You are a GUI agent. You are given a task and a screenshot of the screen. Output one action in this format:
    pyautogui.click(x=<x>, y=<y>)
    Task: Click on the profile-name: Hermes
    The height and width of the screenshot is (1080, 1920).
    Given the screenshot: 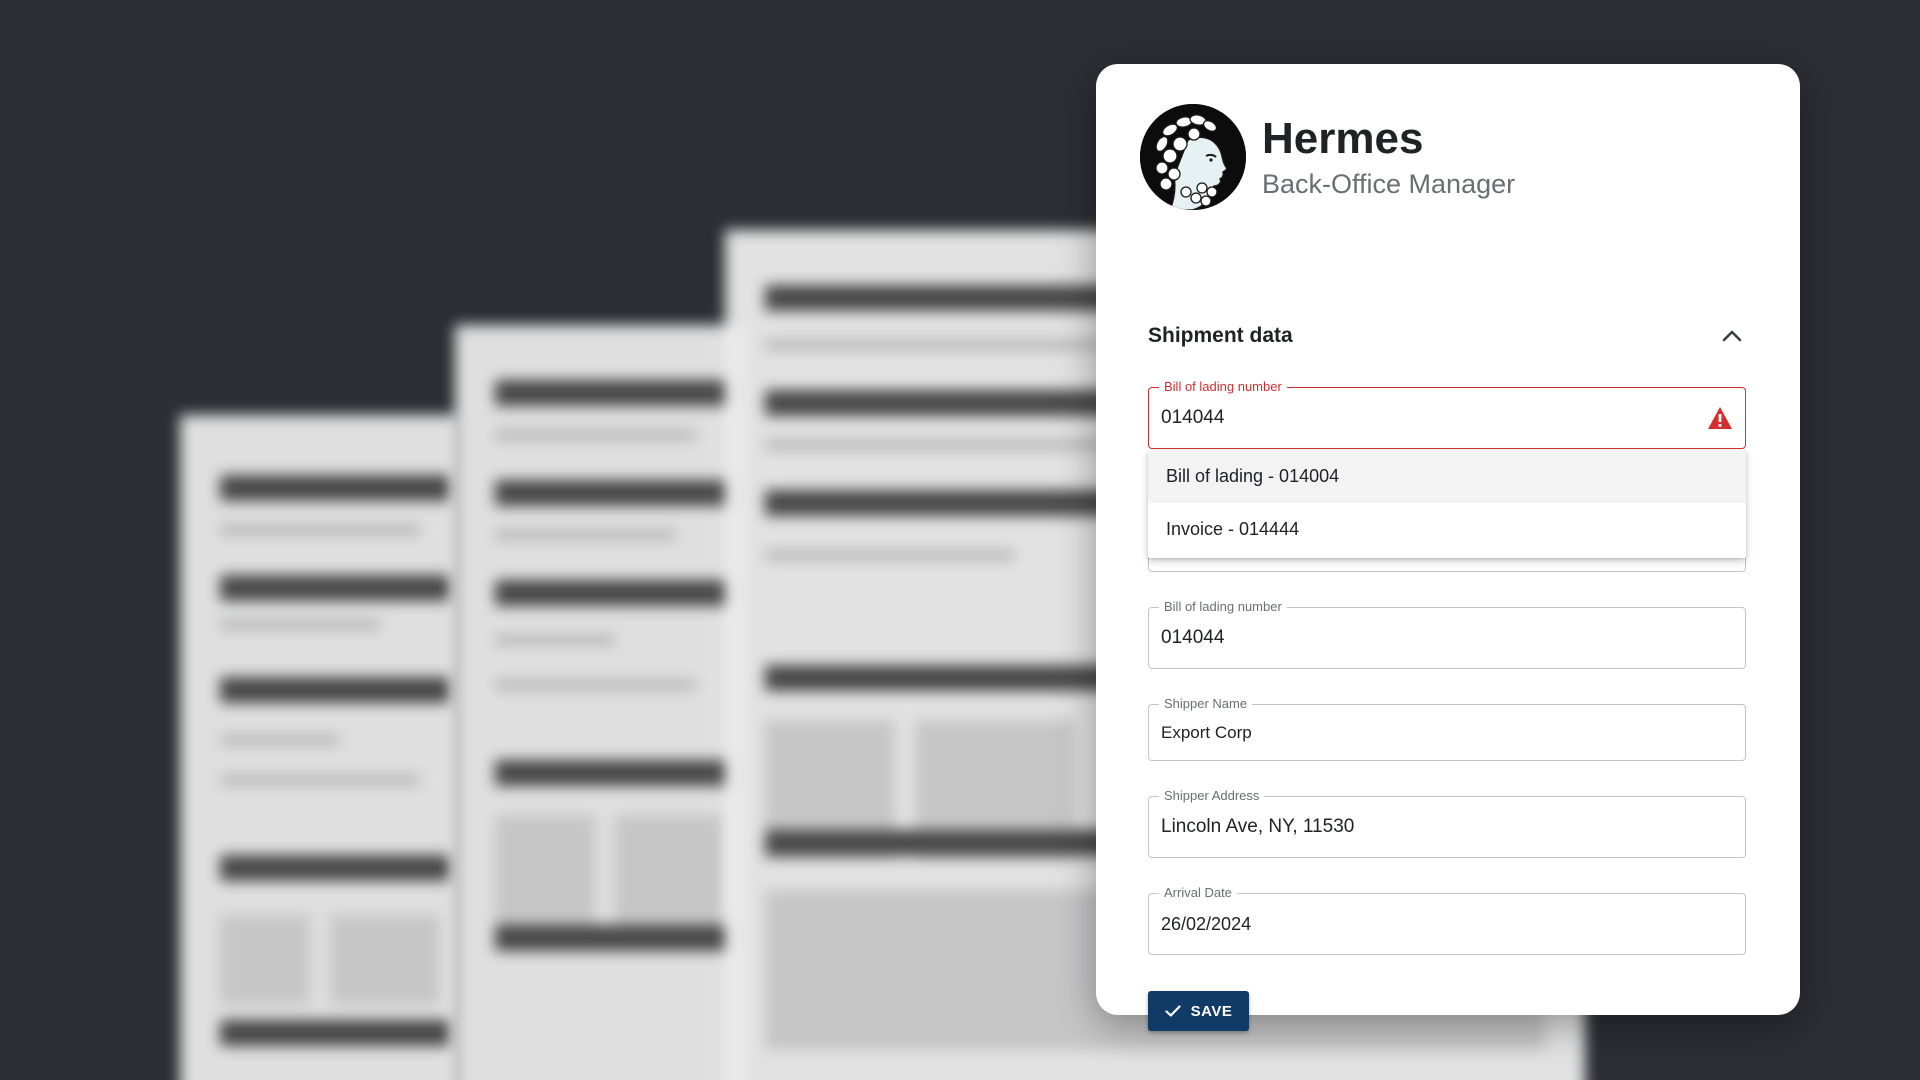 What is the action you would take?
    pyautogui.click(x=1343, y=138)
    